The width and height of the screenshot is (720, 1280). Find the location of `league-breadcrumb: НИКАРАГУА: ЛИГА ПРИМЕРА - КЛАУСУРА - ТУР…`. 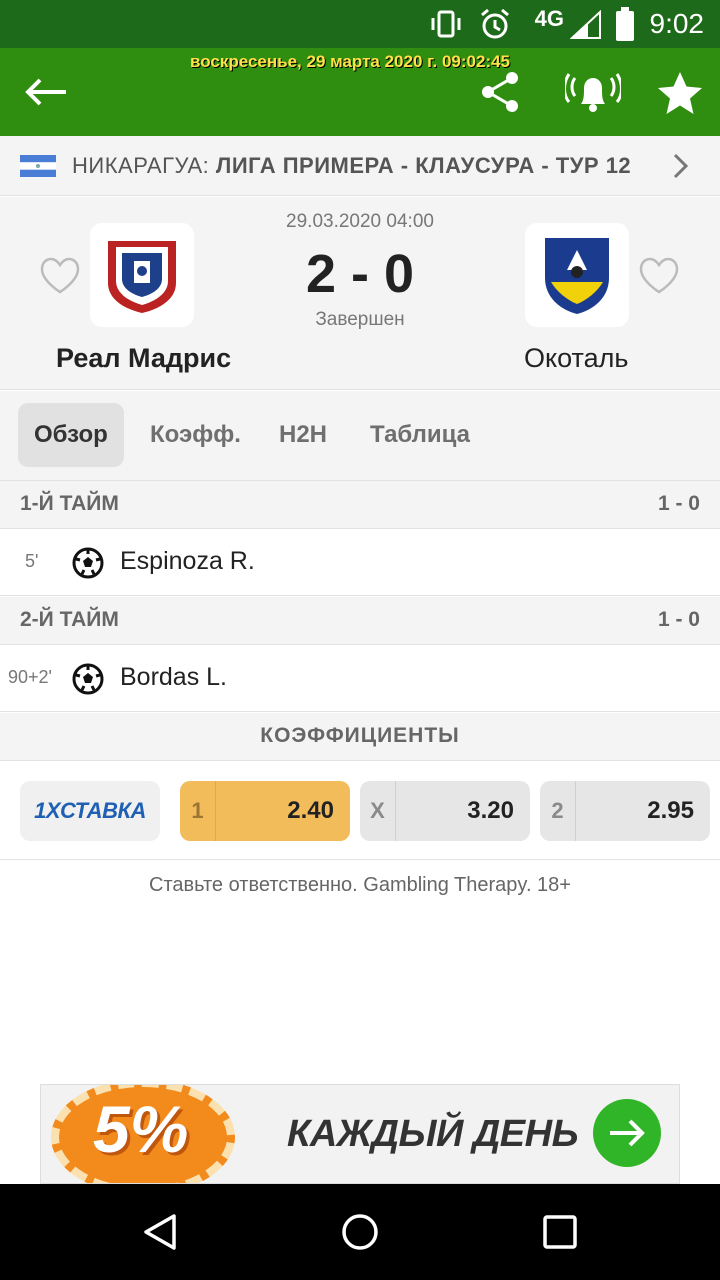

league-breadcrumb: НИКАРАГУА: ЛИГА ПРИМЕРА - КЛАУСУРА - ТУР… is located at coordinates (360, 166).